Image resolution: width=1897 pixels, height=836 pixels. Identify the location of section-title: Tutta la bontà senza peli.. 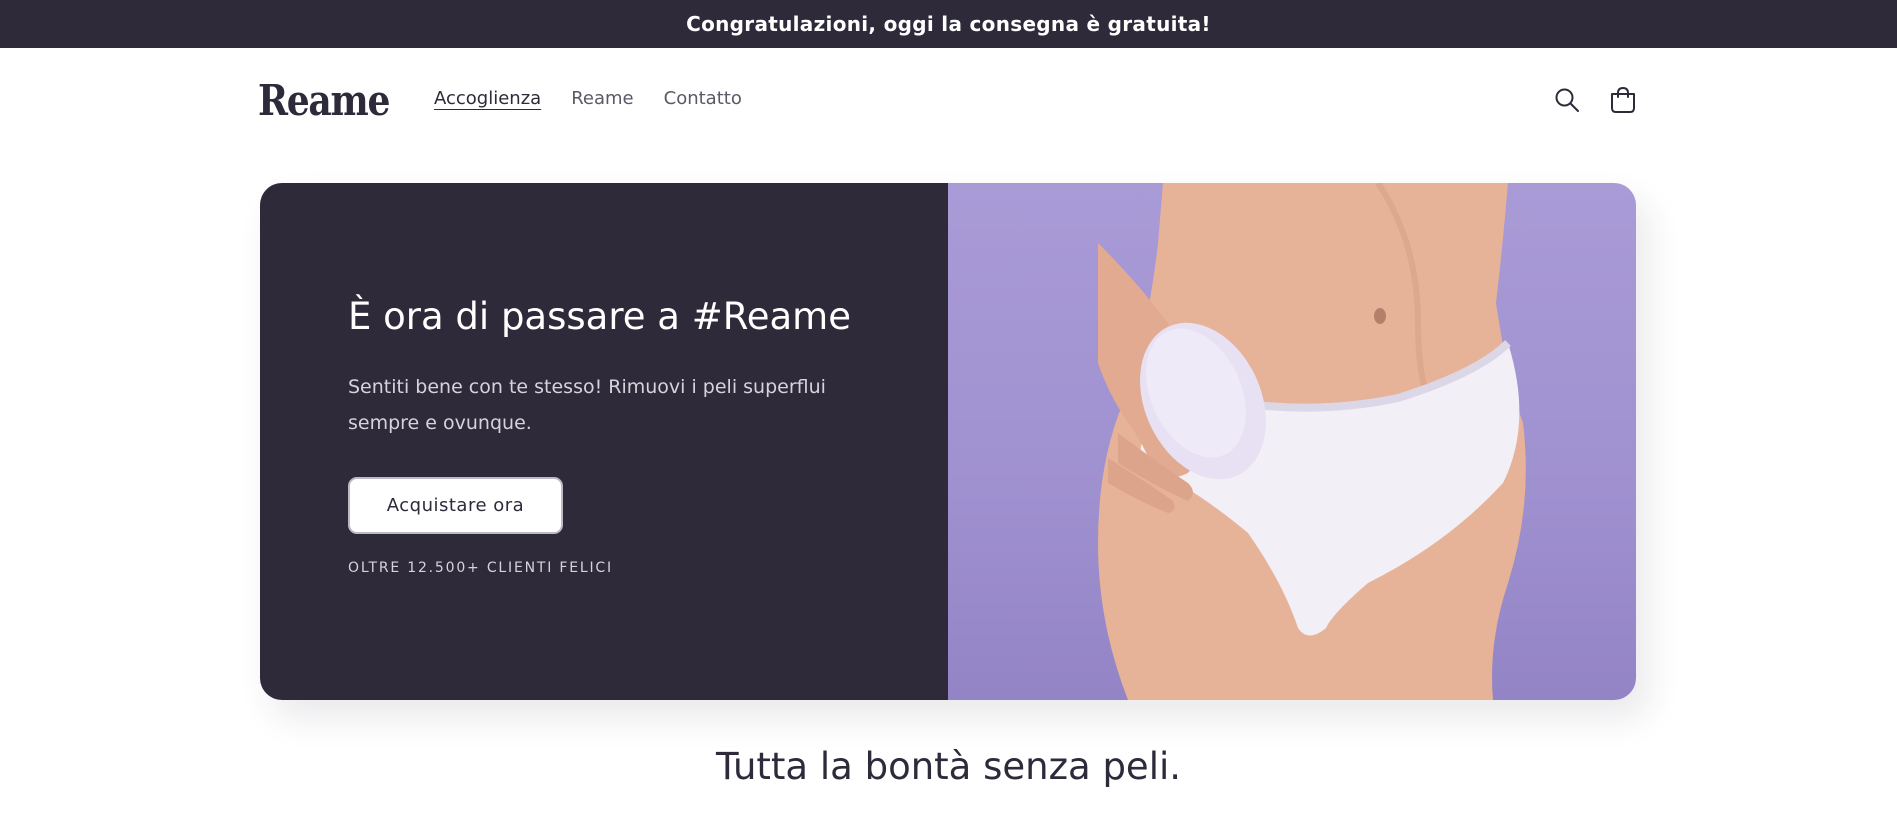
(948, 766).